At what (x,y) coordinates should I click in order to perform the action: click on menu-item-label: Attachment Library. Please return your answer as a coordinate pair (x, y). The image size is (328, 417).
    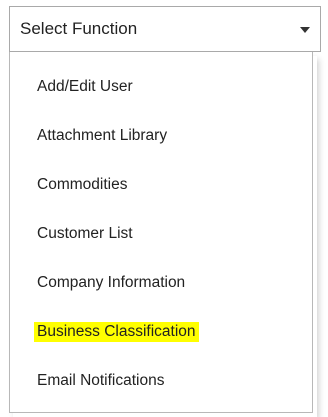
    Looking at the image, I should click on (102, 135).